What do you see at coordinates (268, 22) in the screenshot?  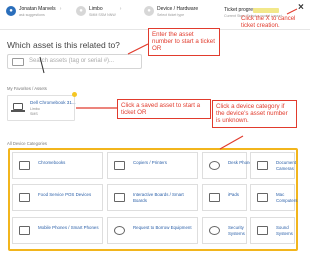 I see `note-cancel: Click the X to cancel ticket creation.` at bounding box center [268, 22].